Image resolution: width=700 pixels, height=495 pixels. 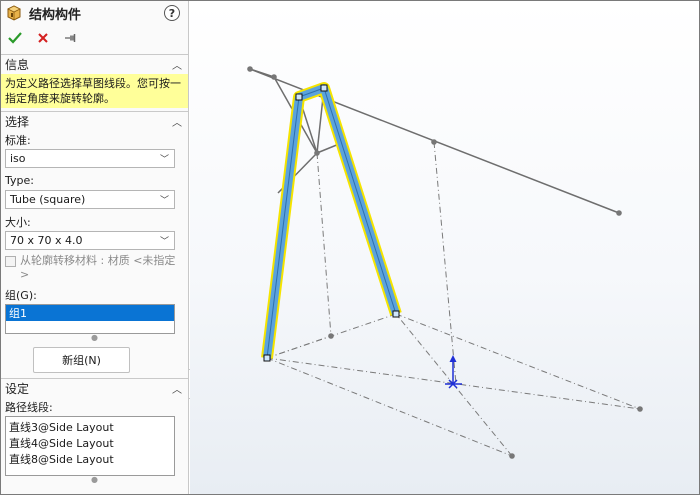 What do you see at coordinates (172, 13) in the screenshot?
I see `help-icon: ?` at bounding box center [172, 13].